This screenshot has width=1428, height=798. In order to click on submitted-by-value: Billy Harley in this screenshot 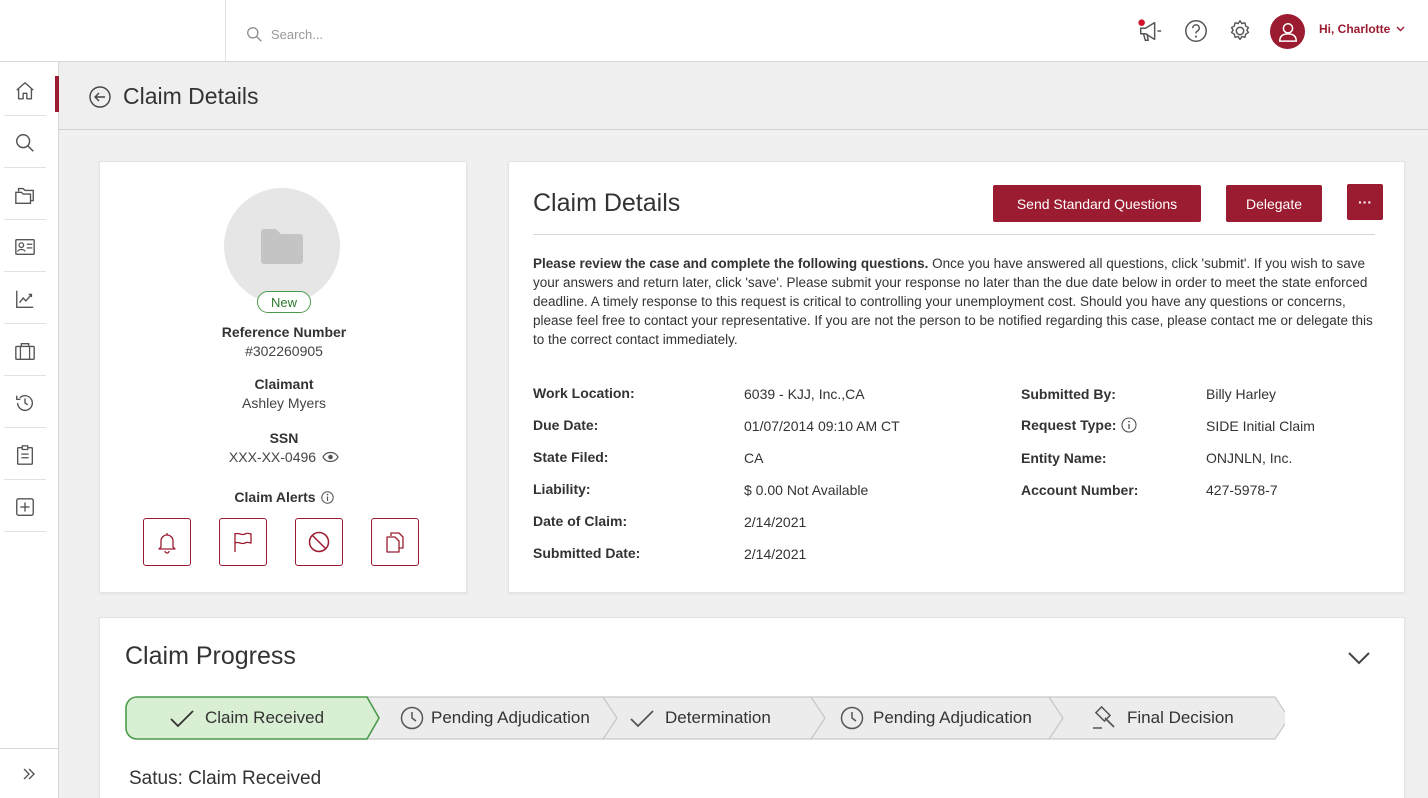, I will do `click(1241, 394)`.